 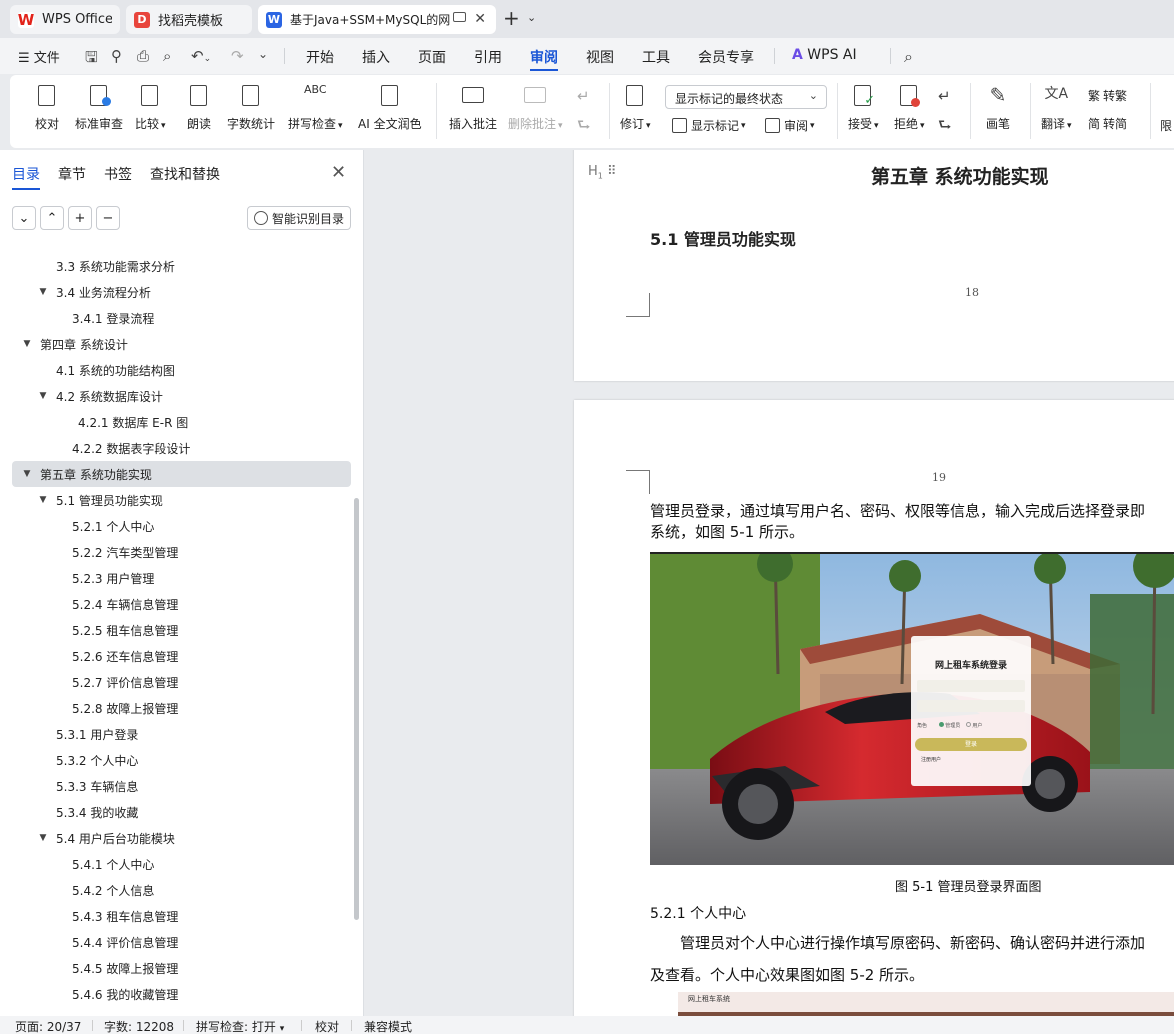 I want to click on toc-item: 5.2.7 评价信息管理, so click(x=181, y=682).